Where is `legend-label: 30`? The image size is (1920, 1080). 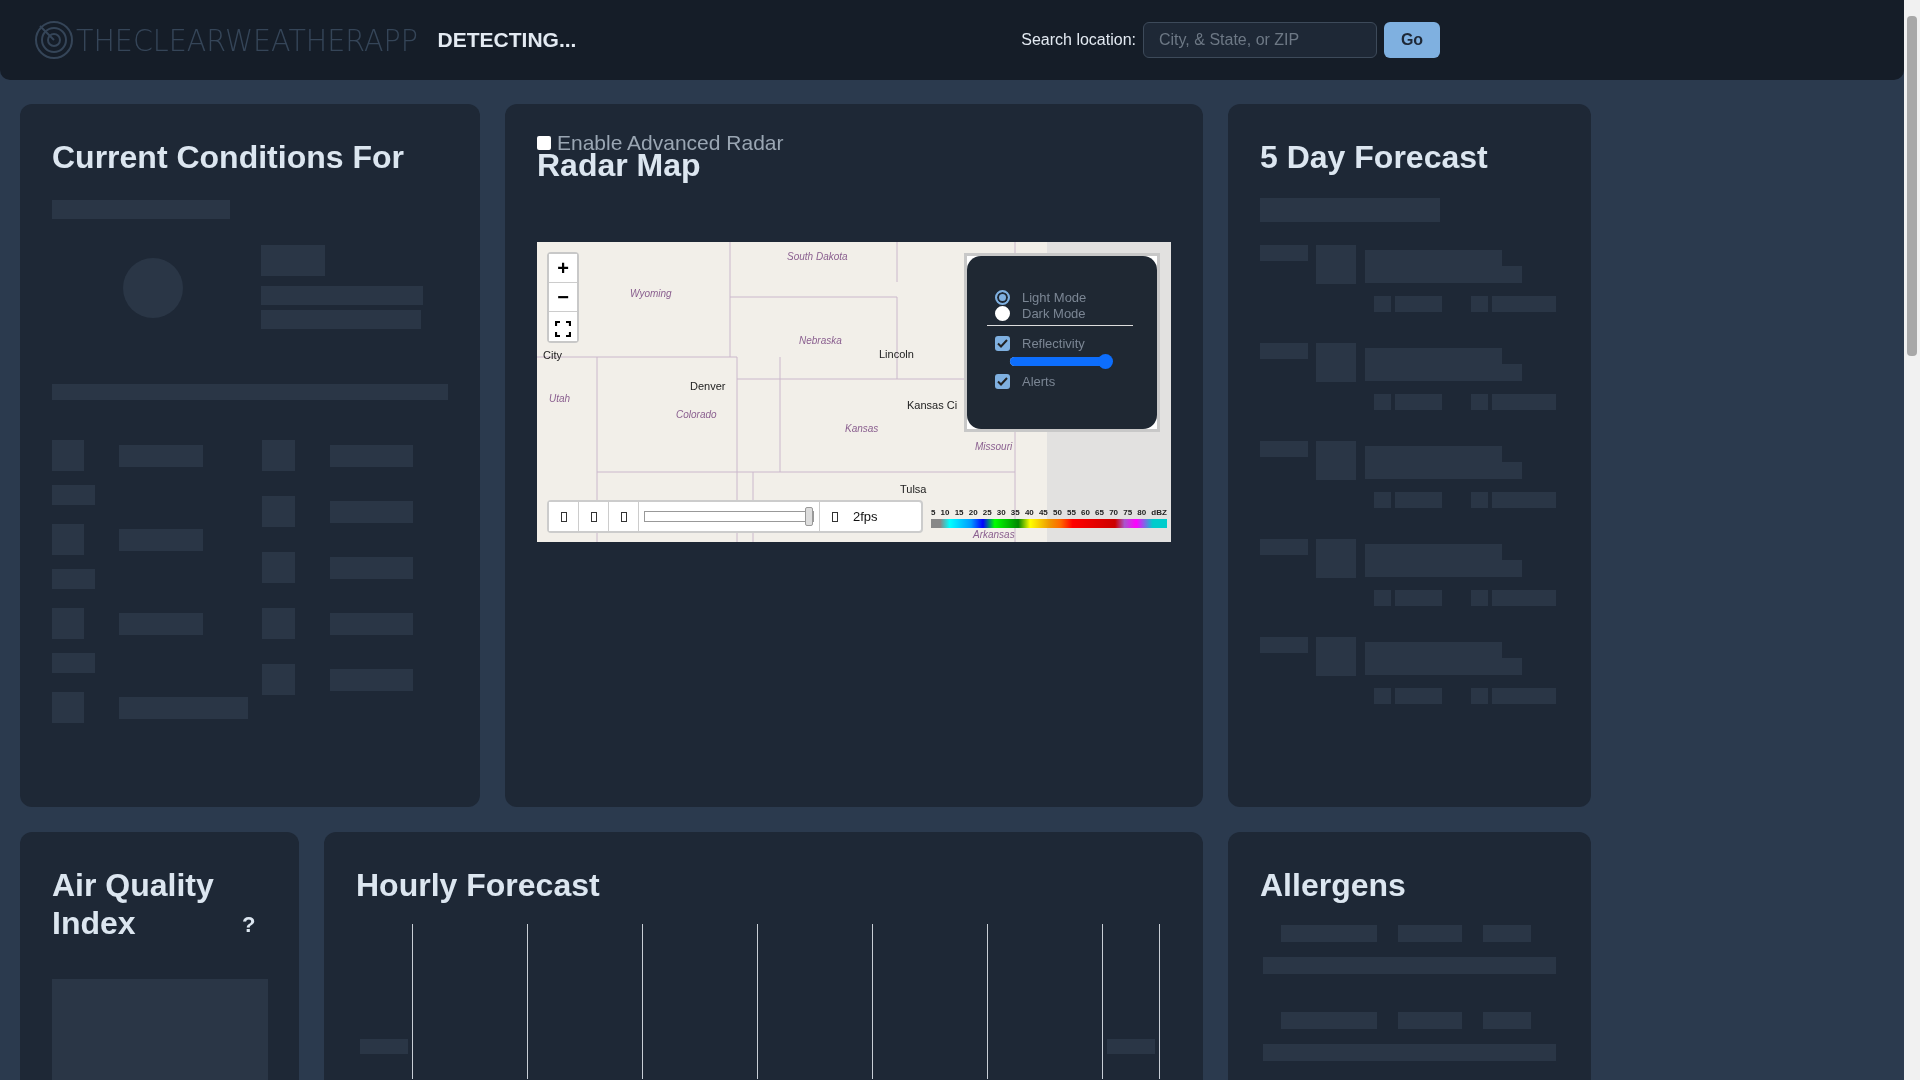 legend-label: 30 is located at coordinates (1001, 513).